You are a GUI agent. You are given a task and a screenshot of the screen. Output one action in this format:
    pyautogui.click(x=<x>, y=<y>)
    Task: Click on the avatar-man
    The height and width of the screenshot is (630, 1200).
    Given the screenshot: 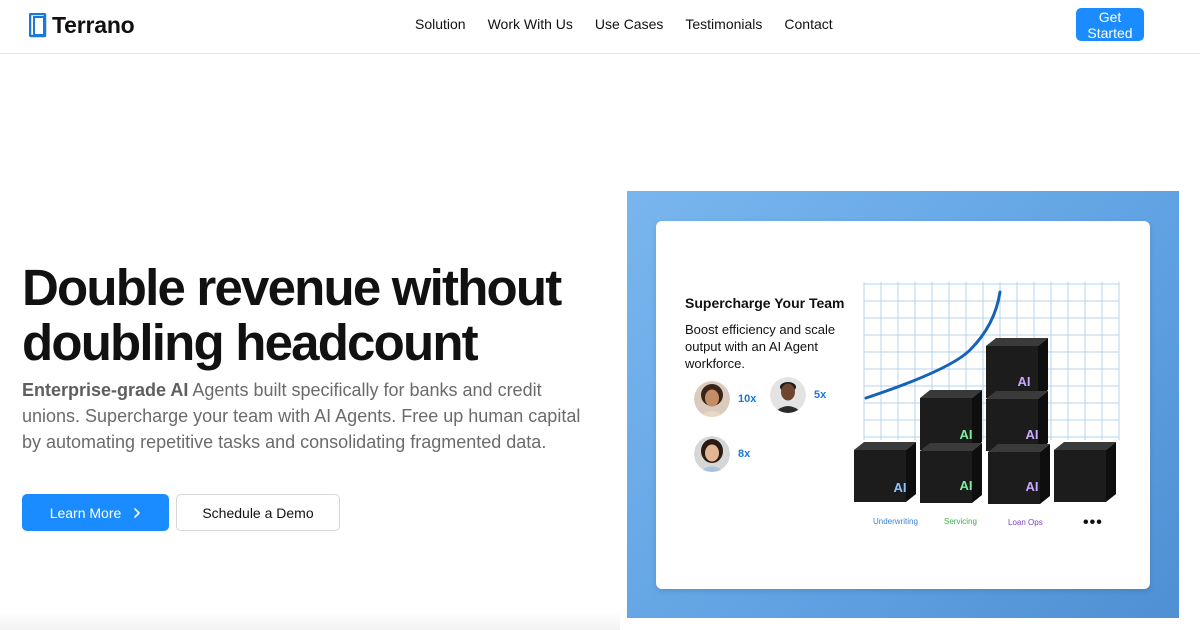 What is the action you would take?
    pyautogui.click(x=788, y=395)
    